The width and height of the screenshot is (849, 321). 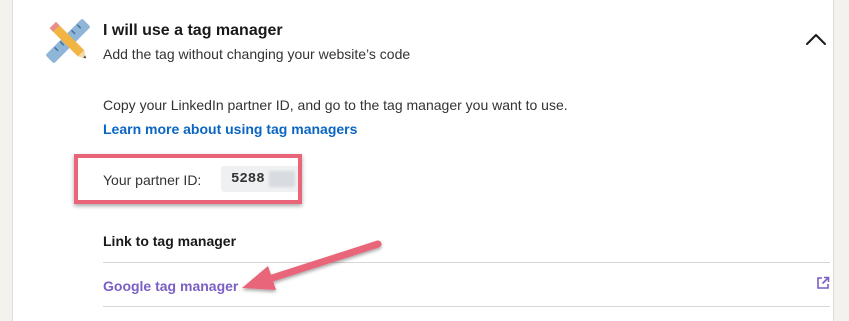 I want to click on collapse-button, so click(x=816, y=39).